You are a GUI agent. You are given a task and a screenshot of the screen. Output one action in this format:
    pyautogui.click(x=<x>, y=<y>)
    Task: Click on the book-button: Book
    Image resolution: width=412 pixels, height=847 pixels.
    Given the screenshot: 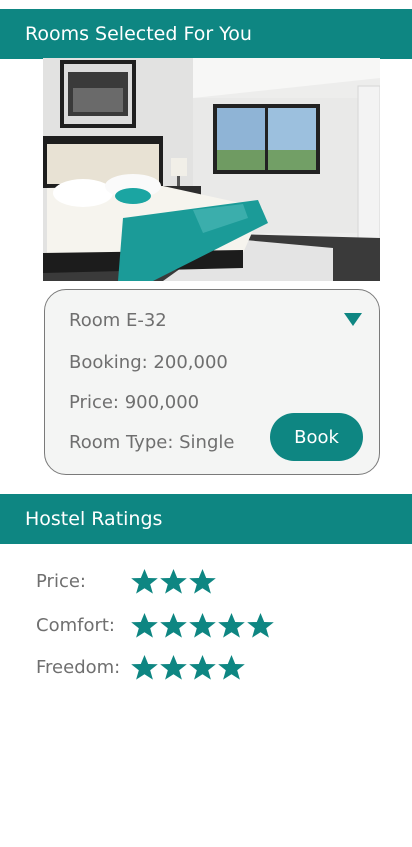 What is the action you would take?
    pyautogui.click(x=316, y=437)
    